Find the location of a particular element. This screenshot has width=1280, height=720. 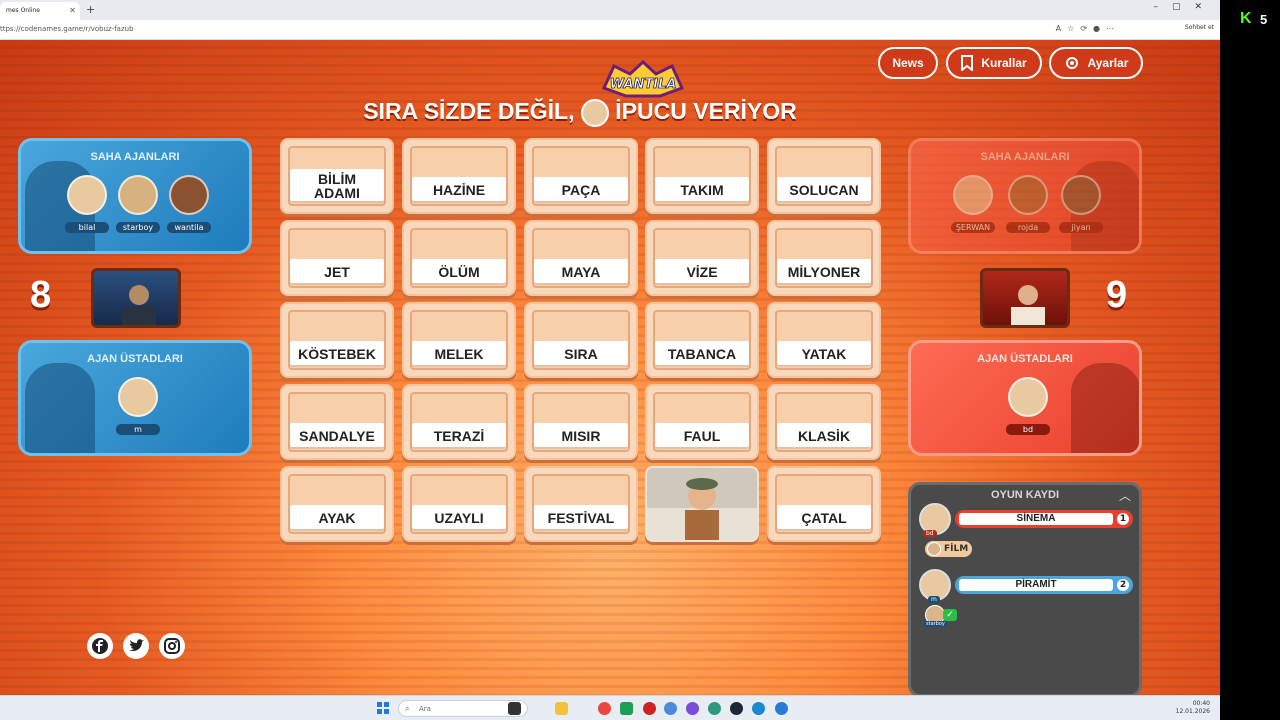

system-clock: 00:40 12.01.2026 is located at coordinates (1193, 708).